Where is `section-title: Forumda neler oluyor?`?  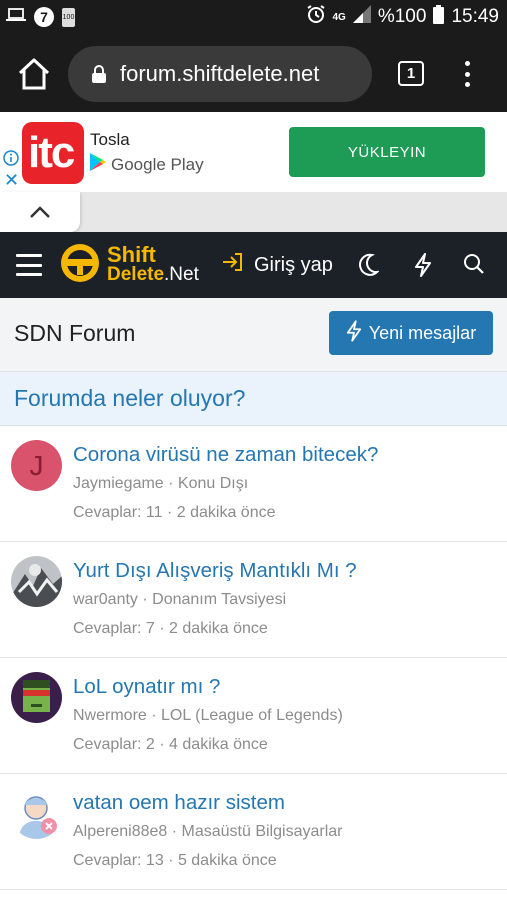 section-title: Forumda neler oluyor? is located at coordinates (129, 398).